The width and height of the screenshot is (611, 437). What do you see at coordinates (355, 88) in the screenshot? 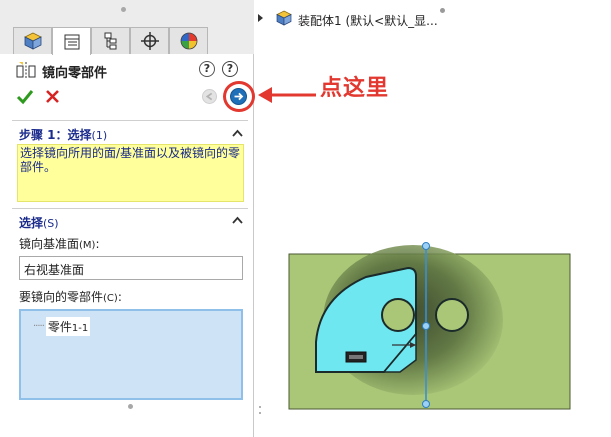
I see `annotation-label: 点这里` at bounding box center [355, 88].